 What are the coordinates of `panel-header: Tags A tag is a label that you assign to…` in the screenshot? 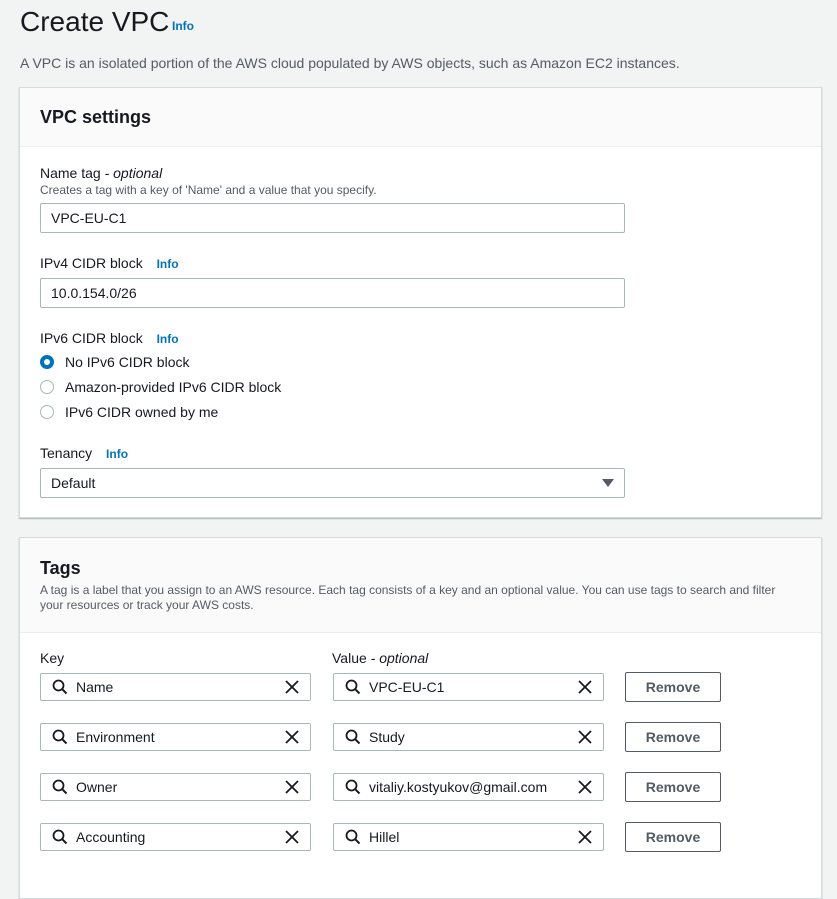 It's located at (420, 585).